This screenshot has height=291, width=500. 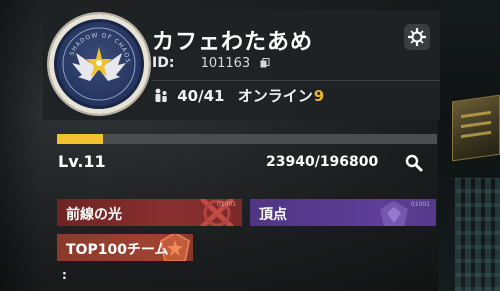 What do you see at coordinates (477, 234) in the screenshot?
I see `background-machinery` at bounding box center [477, 234].